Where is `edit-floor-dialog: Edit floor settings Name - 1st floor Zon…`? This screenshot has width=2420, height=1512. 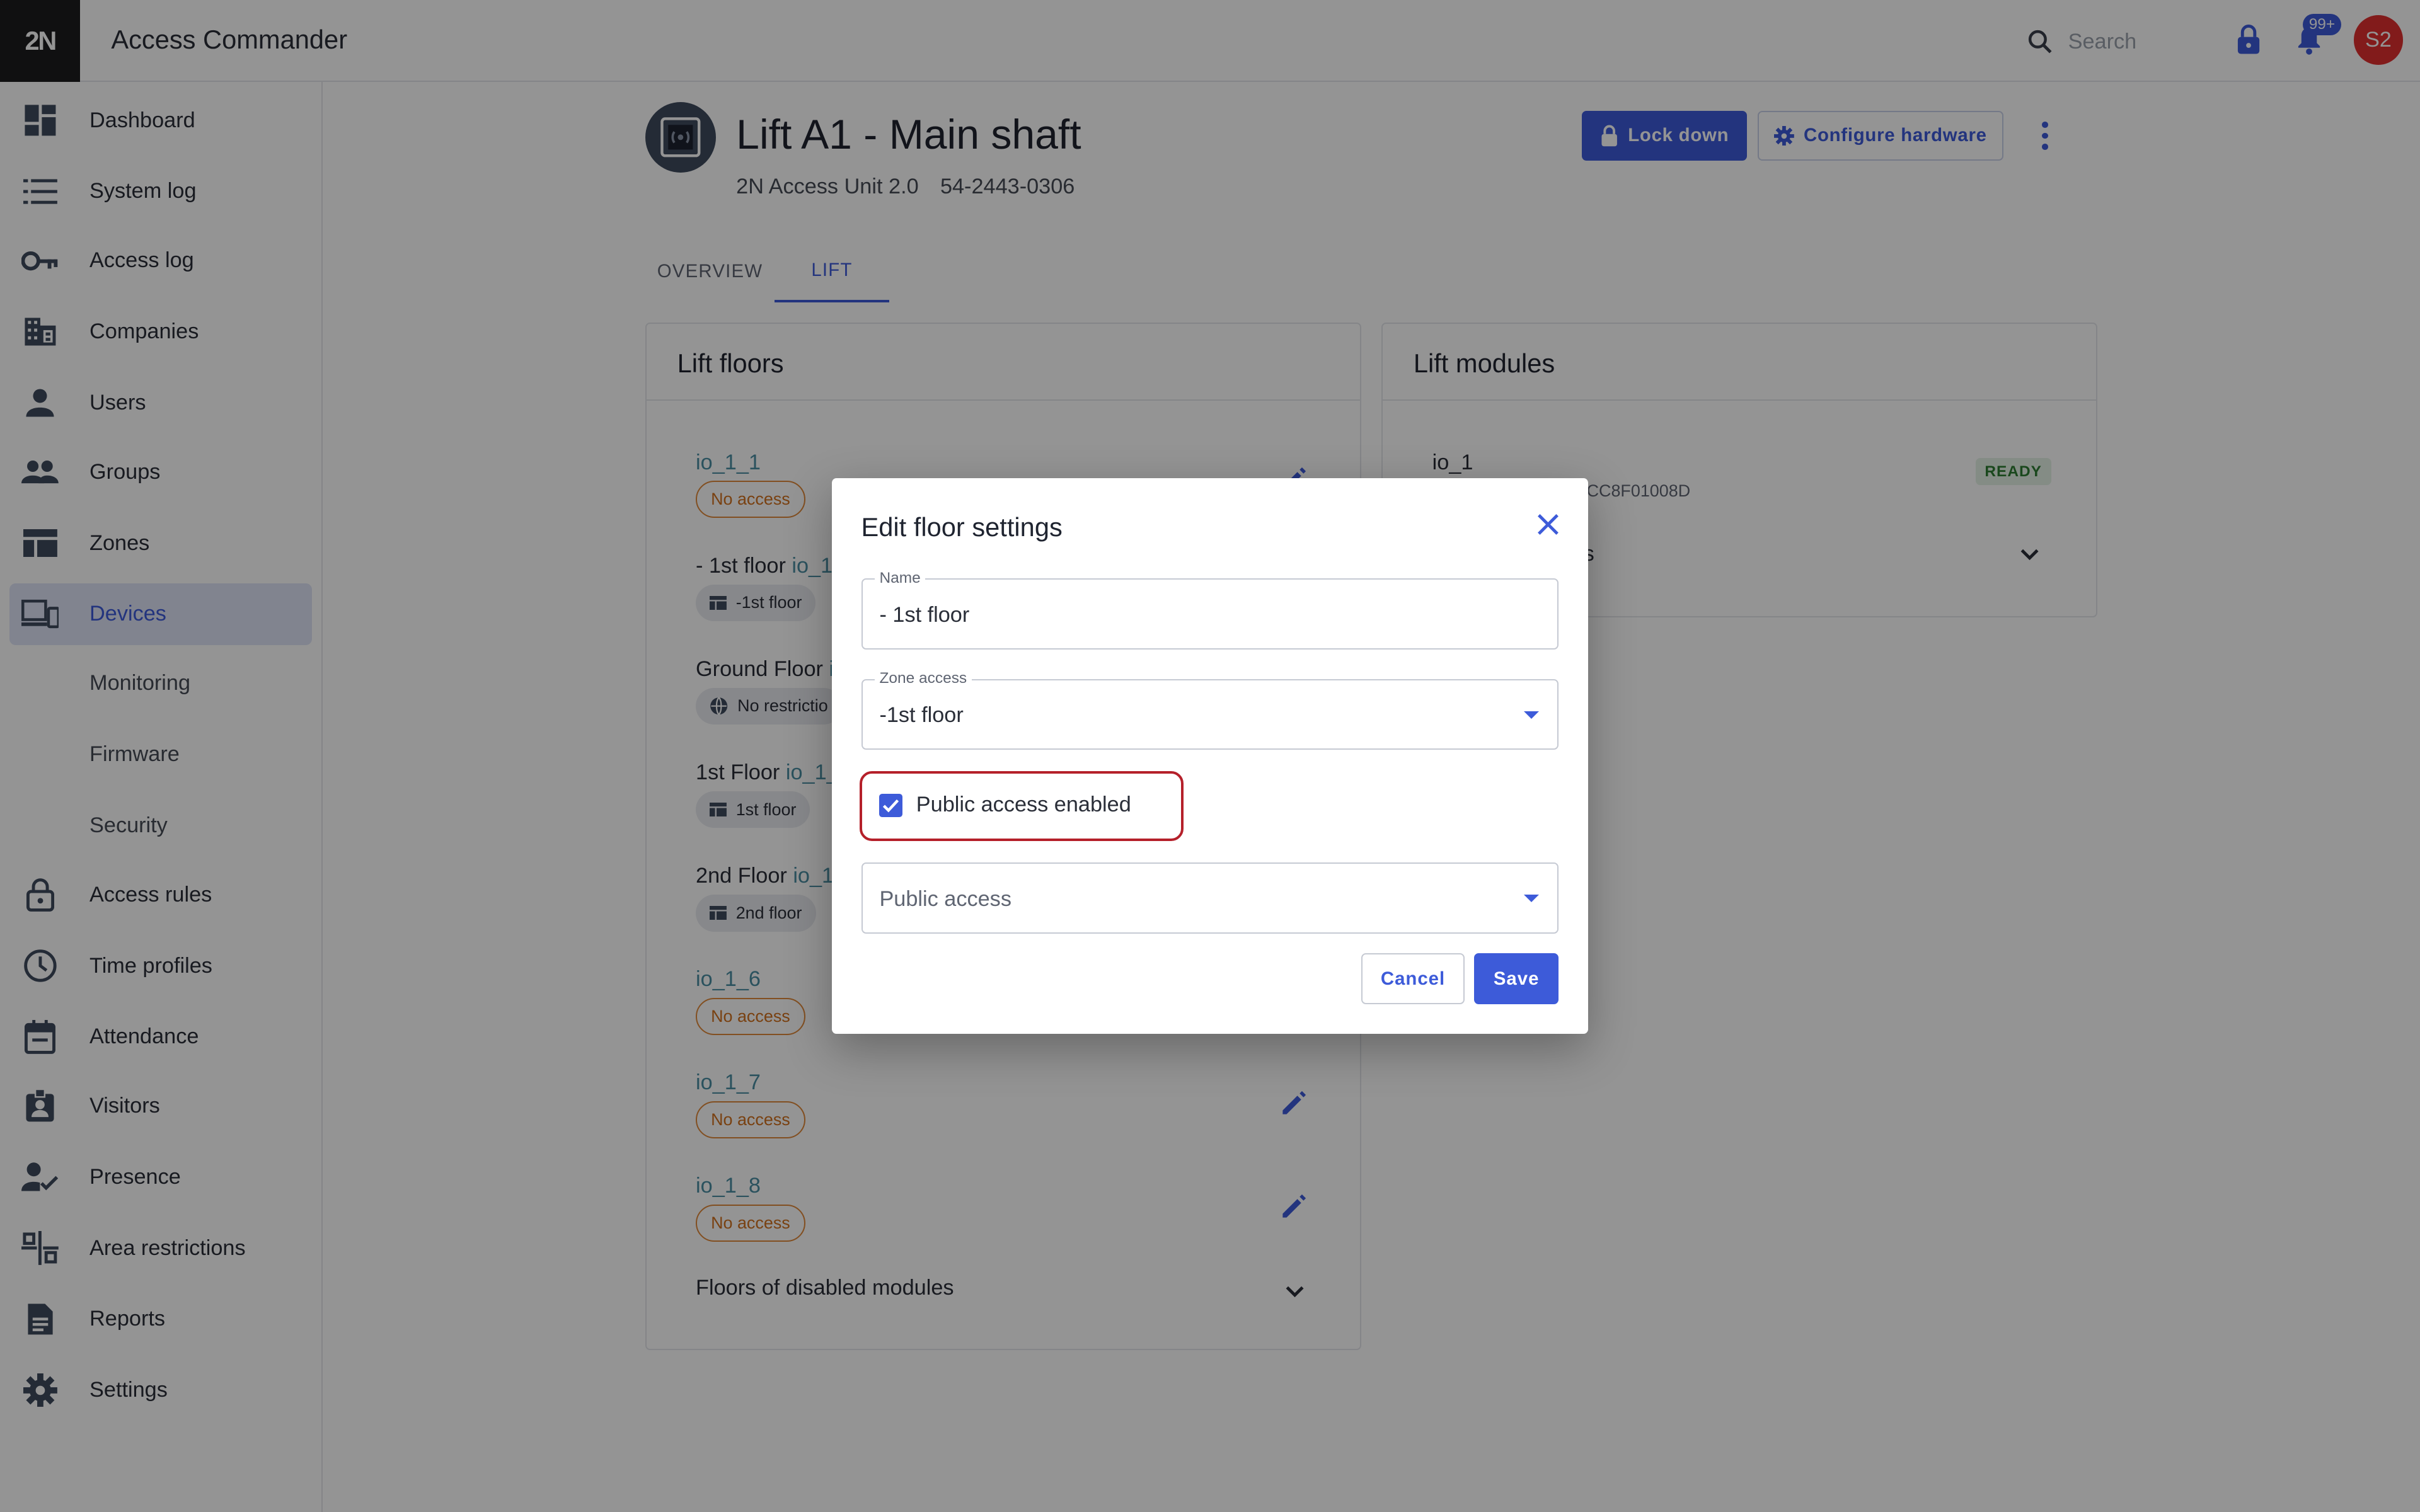 edit-floor-dialog: Edit floor settings Name - 1st floor Zon… is located at coordinates (1210, 756).